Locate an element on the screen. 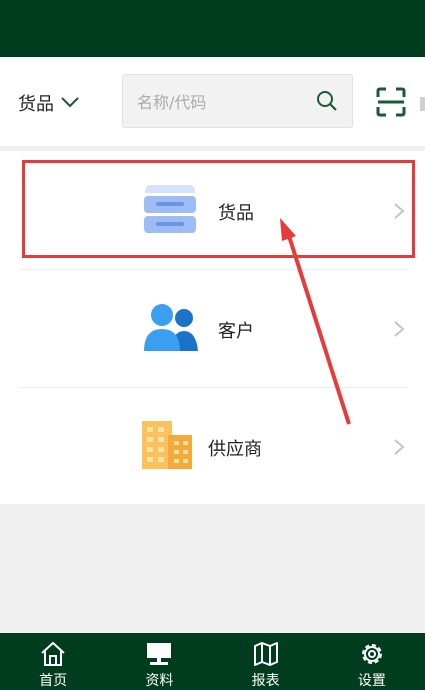 This screenshot has height=690, width=425. tab-home: 首页 is located at coordinates (53, 661).